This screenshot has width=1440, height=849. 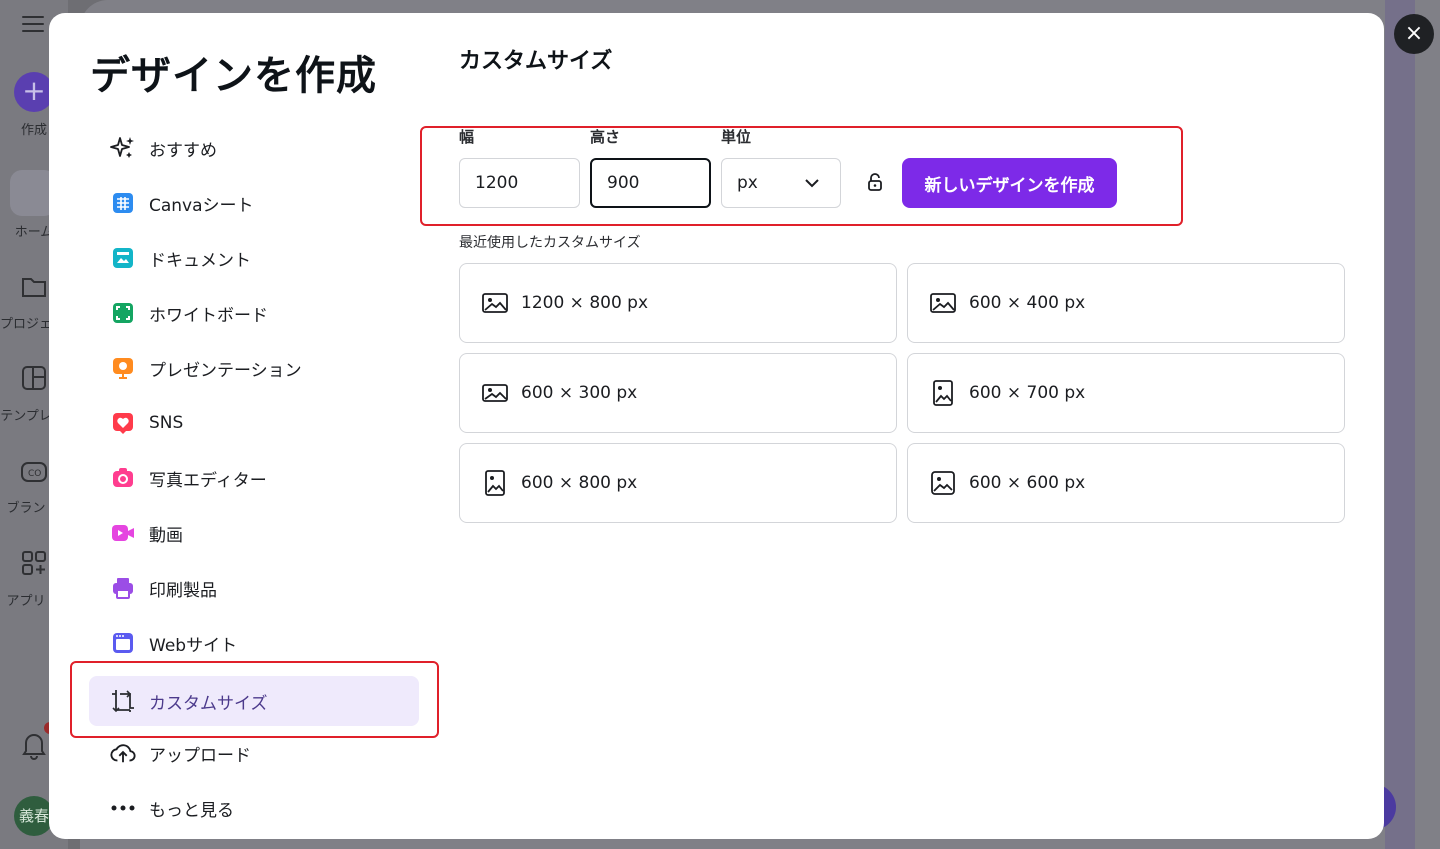 I want to click on unit-label: 単位, so click(x=736, y=137).